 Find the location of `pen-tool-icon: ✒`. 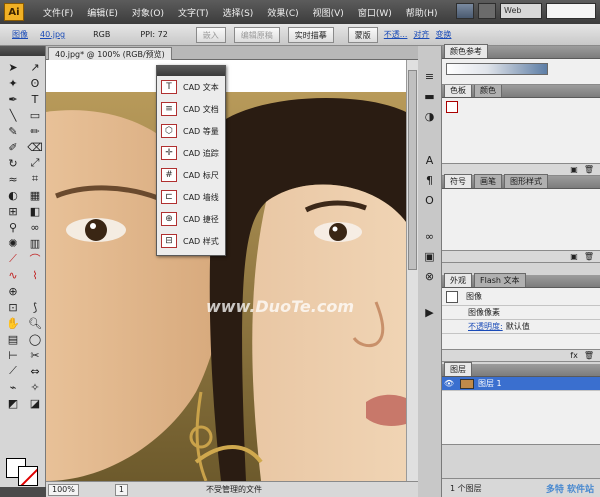

pen-tool-icon: ✒ is located at coordinates (13, 99).